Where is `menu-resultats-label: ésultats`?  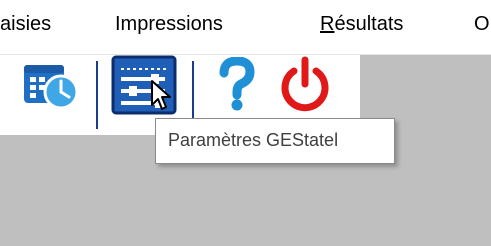 menu-resultats-label: ésultats is located at coordinates (369, 24).